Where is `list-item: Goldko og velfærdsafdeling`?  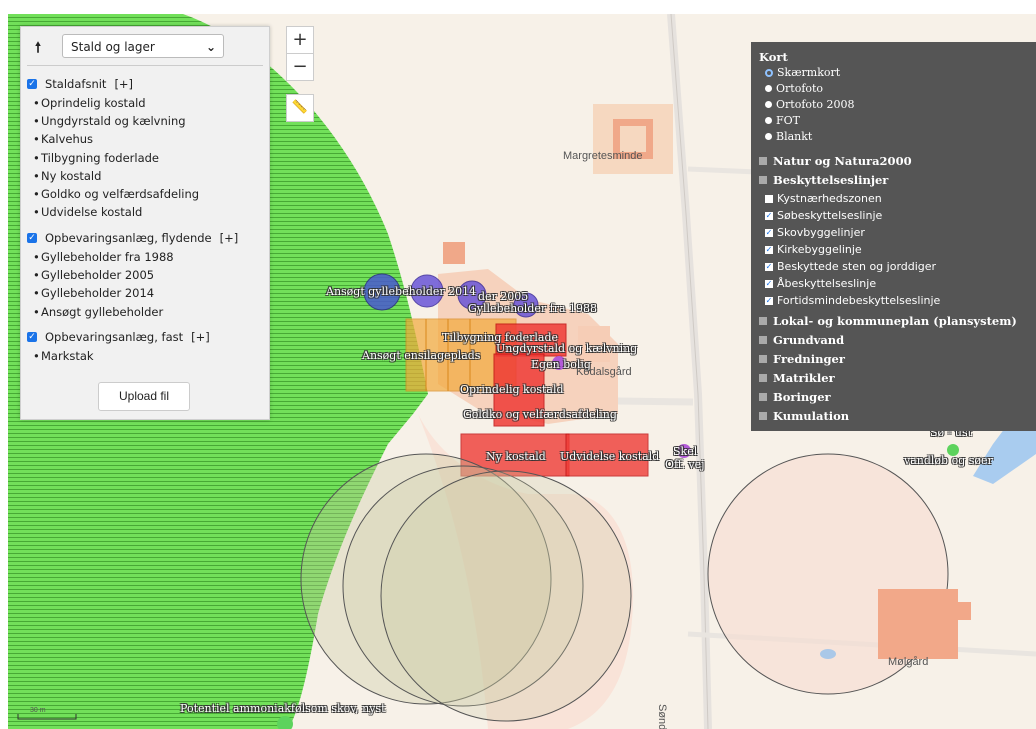
list-item: Goldko og velfærdsafdeling is located at coordinates (113, 194).